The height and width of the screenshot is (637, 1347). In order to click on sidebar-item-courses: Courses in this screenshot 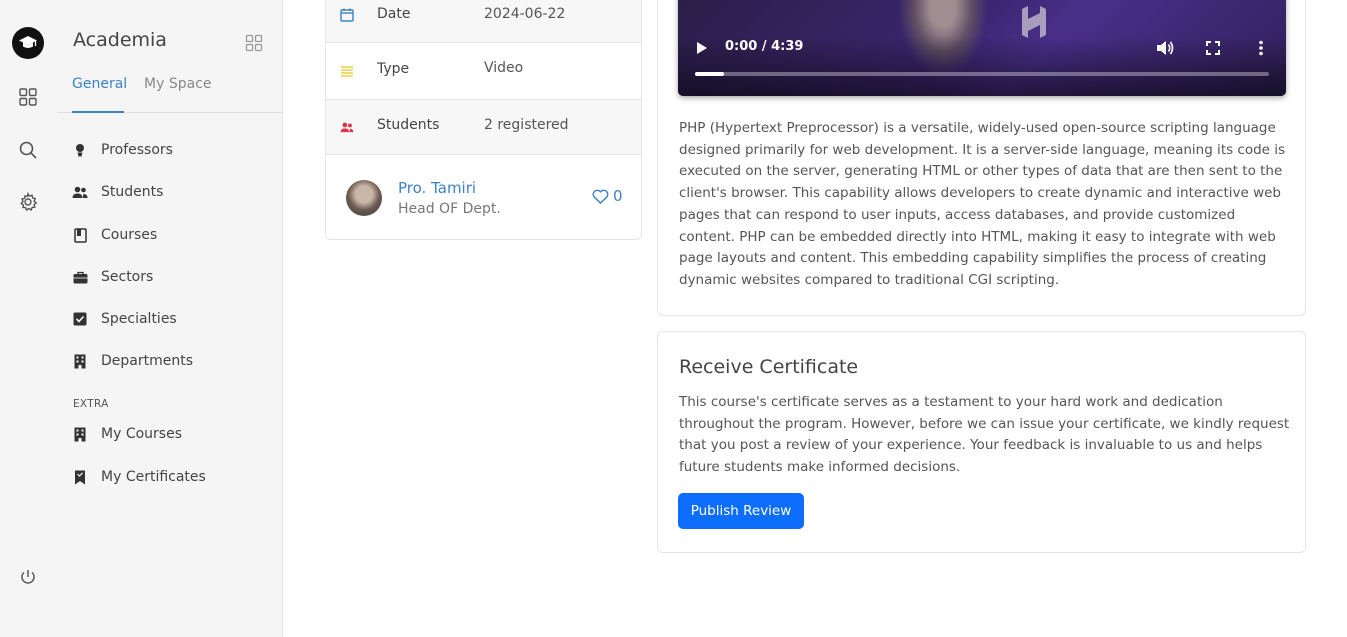, I will do `click(114, 235)`.